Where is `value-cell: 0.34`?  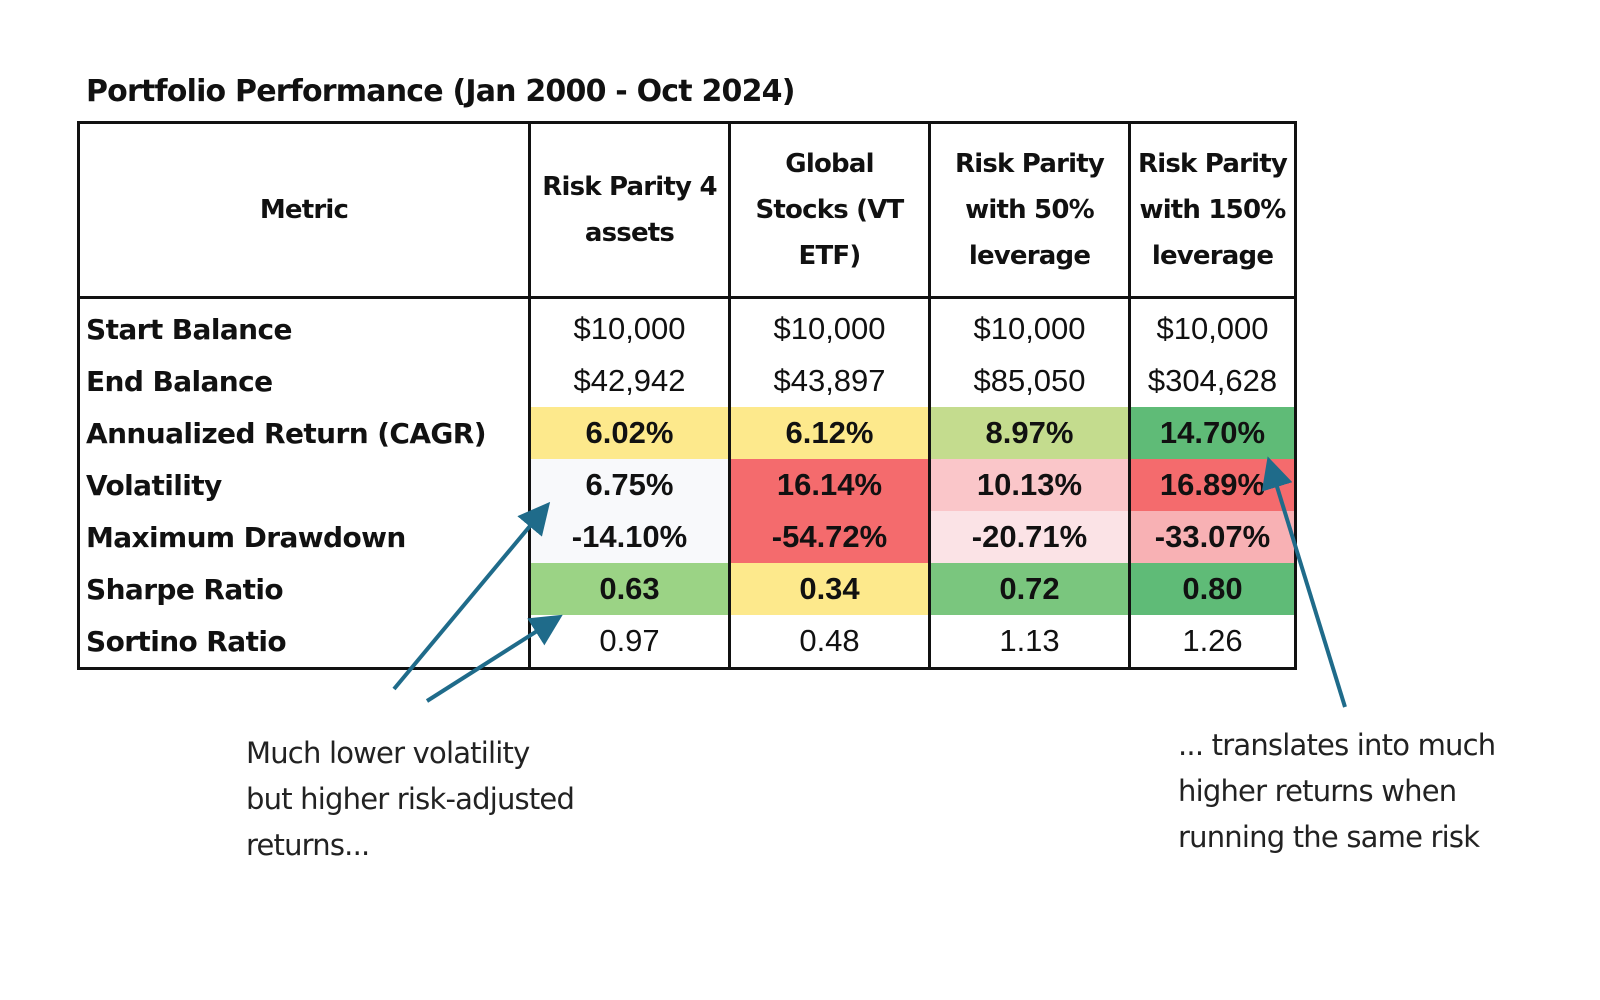 value-cell: 0.34 is located at coordinates (829, 589).